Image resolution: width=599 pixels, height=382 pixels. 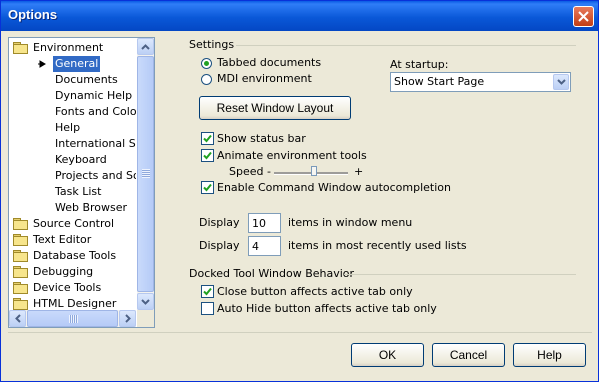 I want to click on ok-button: OK, so click(x=387, y=355).